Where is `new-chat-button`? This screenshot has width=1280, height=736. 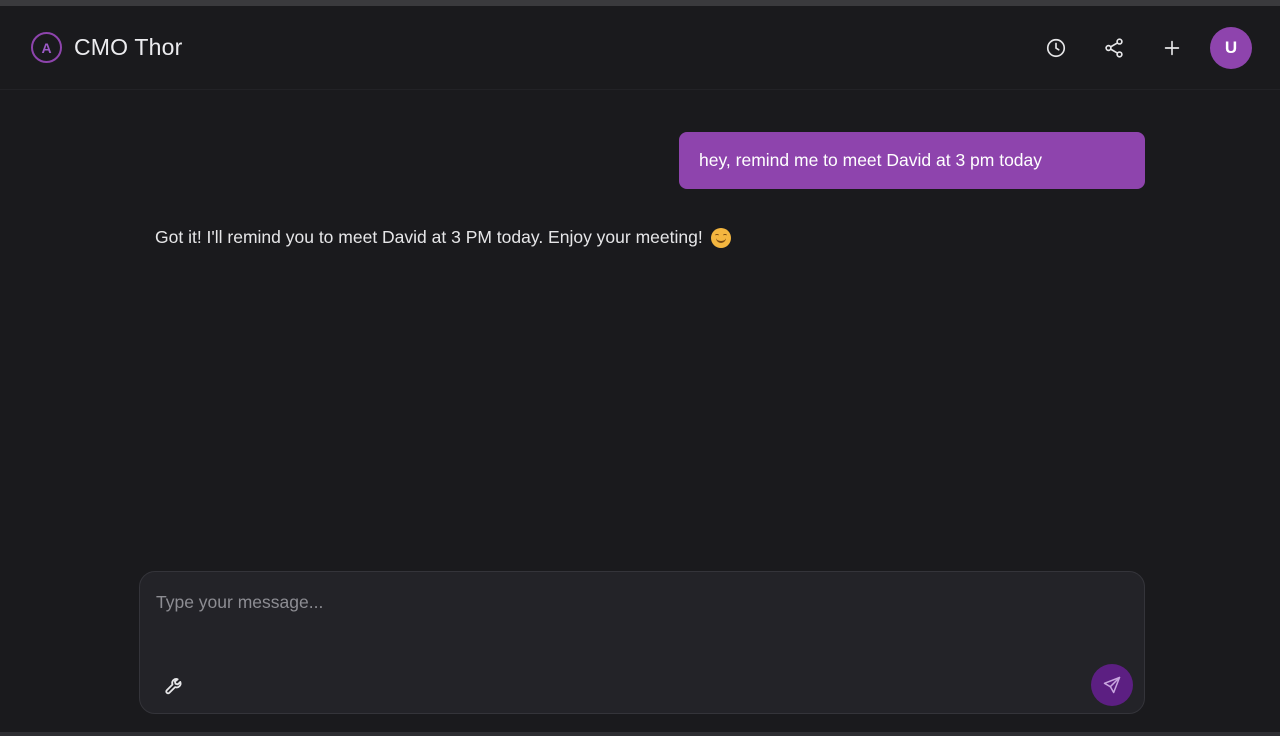 new-chat-button is located at coordinates (1172, 48).